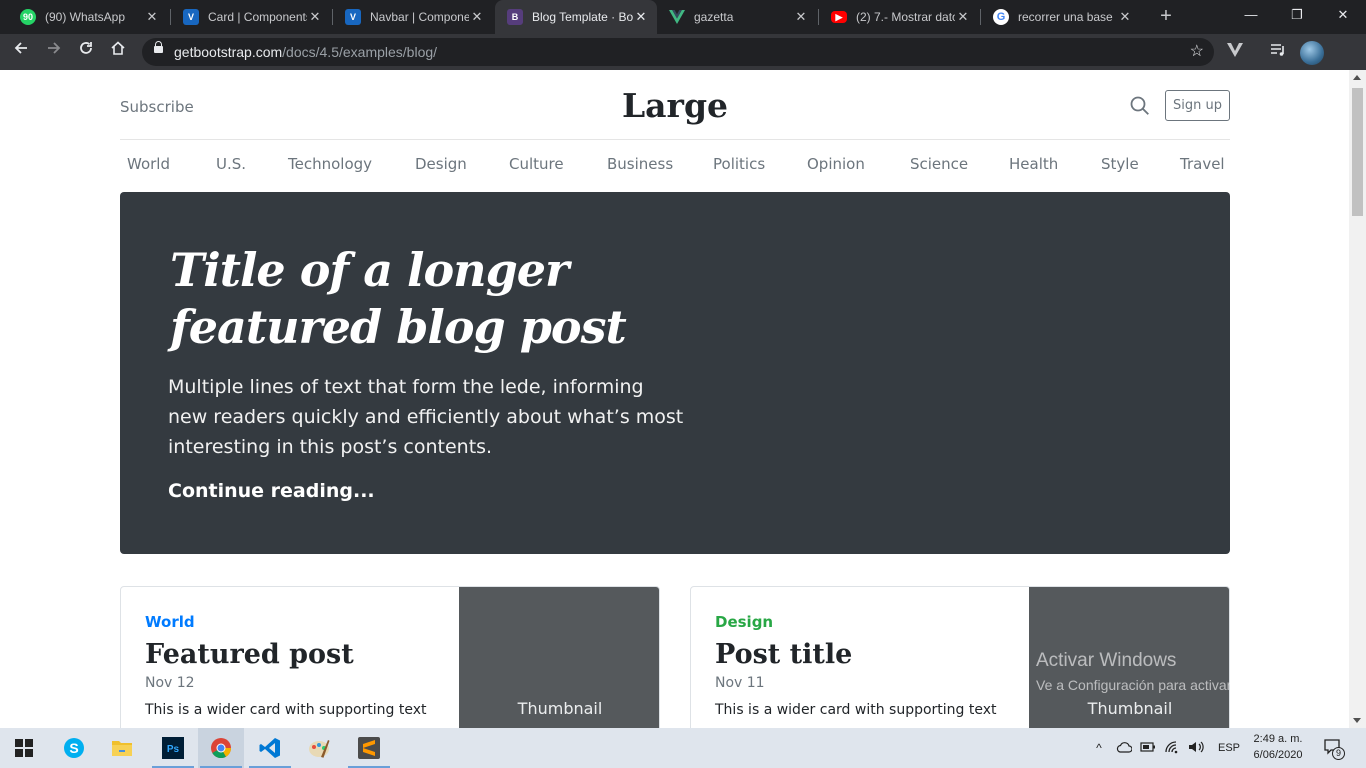 This screenshot has width=1366, height=768. What do you see at coordinates (582, 17) in the screenshot?
I see `tab-title: Blog Template · Bootstrap` at bounding box center [582, 17].